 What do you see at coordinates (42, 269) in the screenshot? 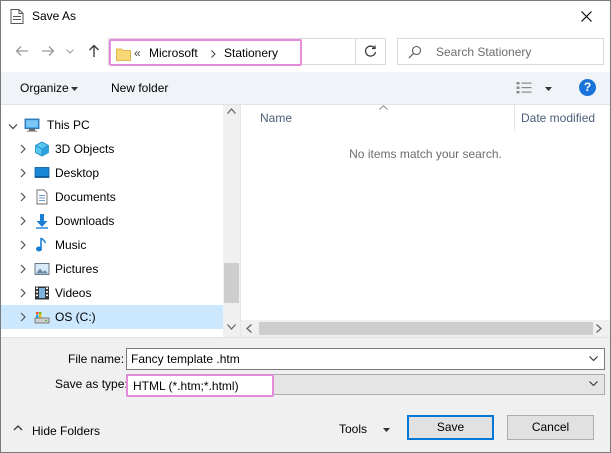
I see `pictures-icon` at bounding box center [42, 269].